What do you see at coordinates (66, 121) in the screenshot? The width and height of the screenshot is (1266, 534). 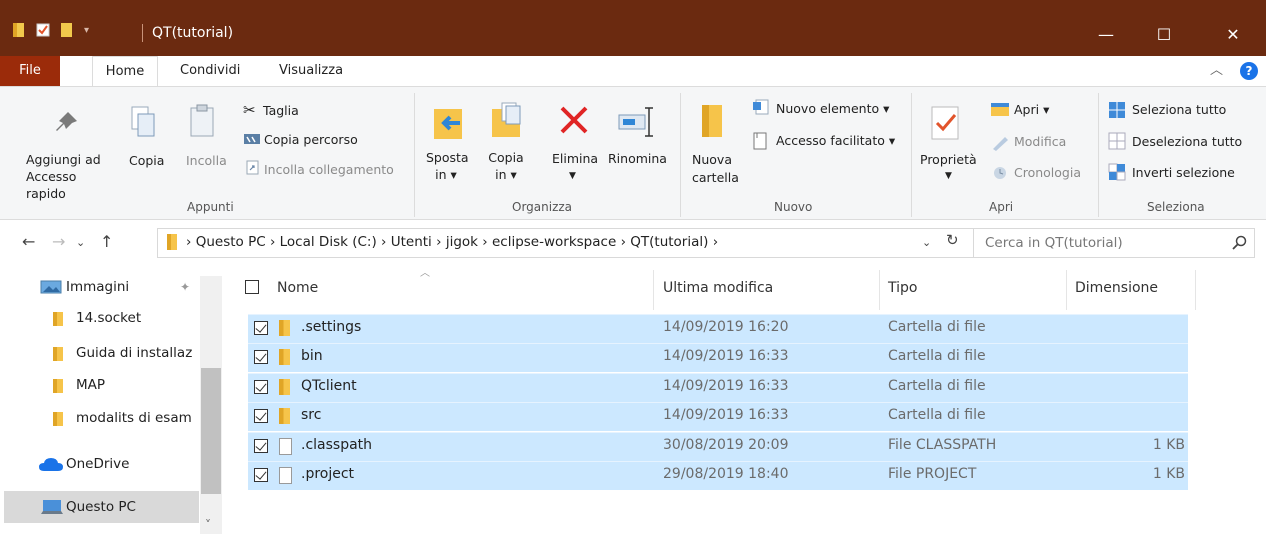 I see `pin-icon` at bounding box center [66, 121].